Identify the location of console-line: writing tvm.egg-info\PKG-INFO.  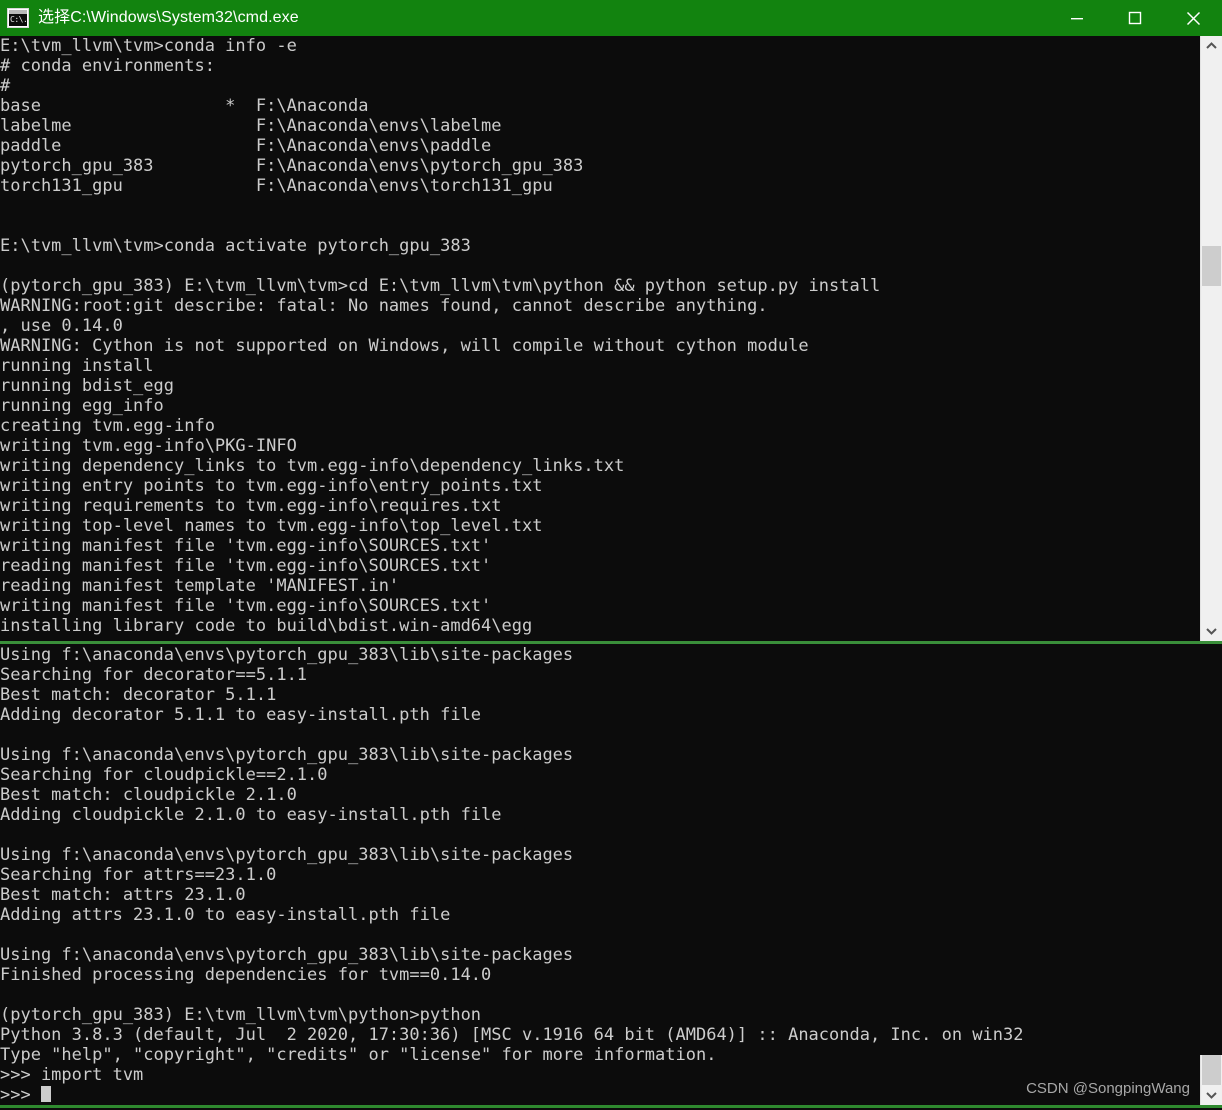
(148, 446).